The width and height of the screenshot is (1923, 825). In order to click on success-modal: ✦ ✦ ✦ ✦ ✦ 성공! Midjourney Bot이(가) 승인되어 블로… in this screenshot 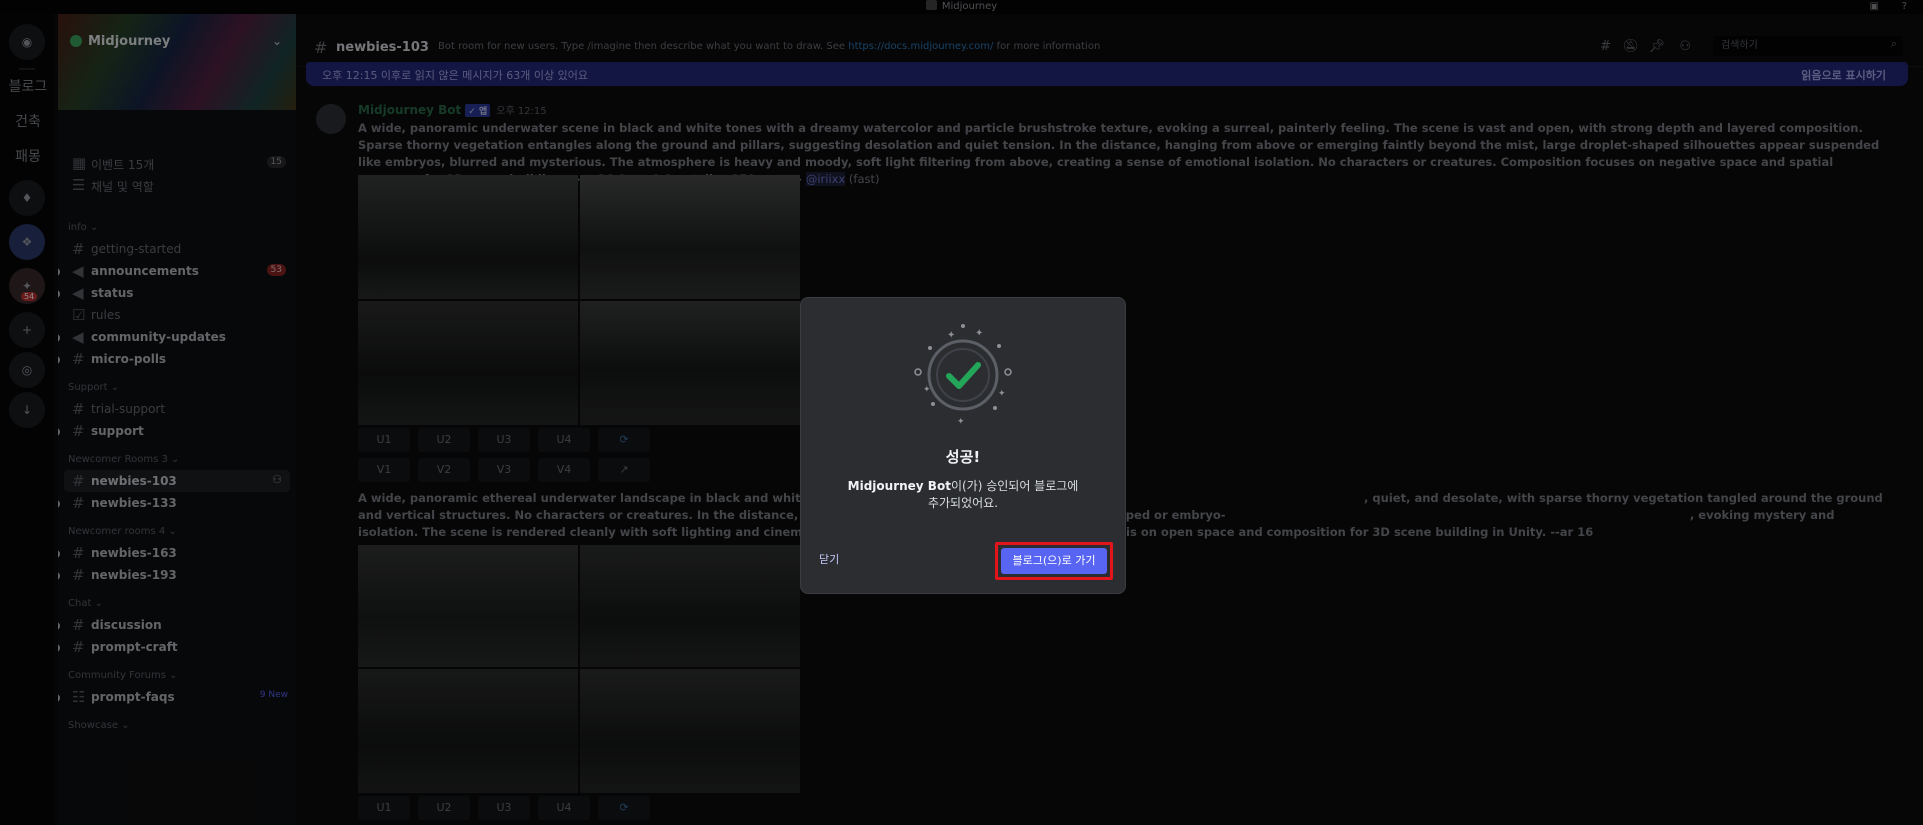, I will do `click(963, 445)`.